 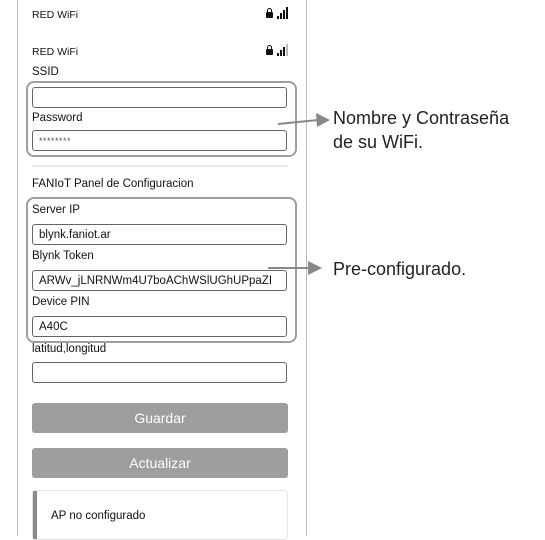 What do you see at coordinates (298, 122) in the screenshot?
I see `wifi-arrow-line` at bounding box center [298, 122].